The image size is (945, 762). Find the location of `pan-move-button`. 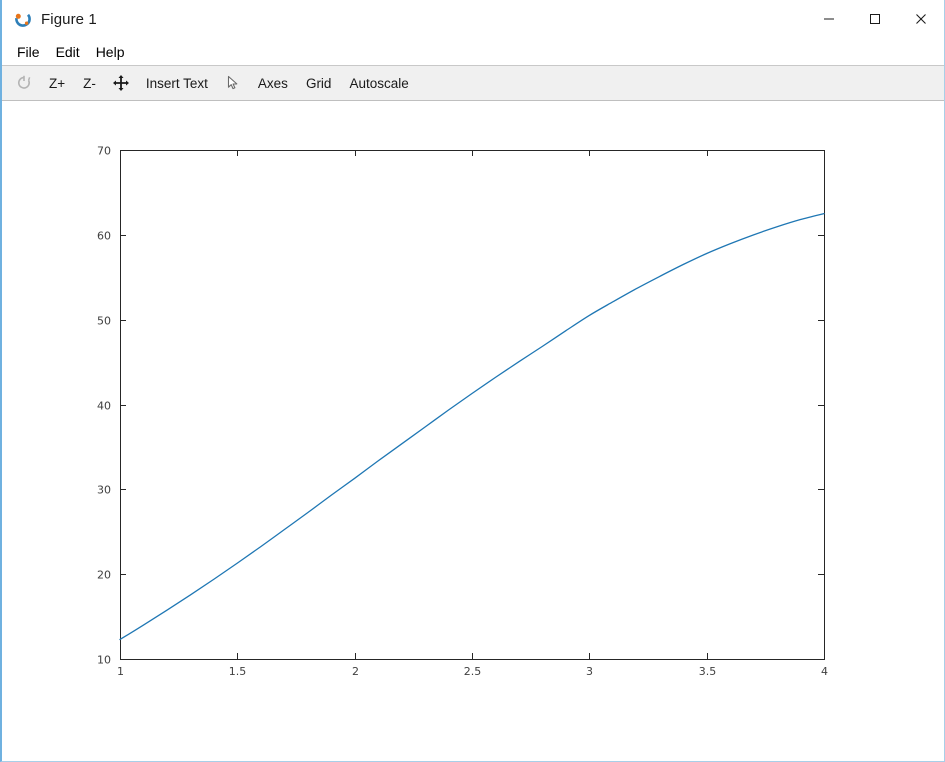

pan-move-button is located at coordinates (121, 83).